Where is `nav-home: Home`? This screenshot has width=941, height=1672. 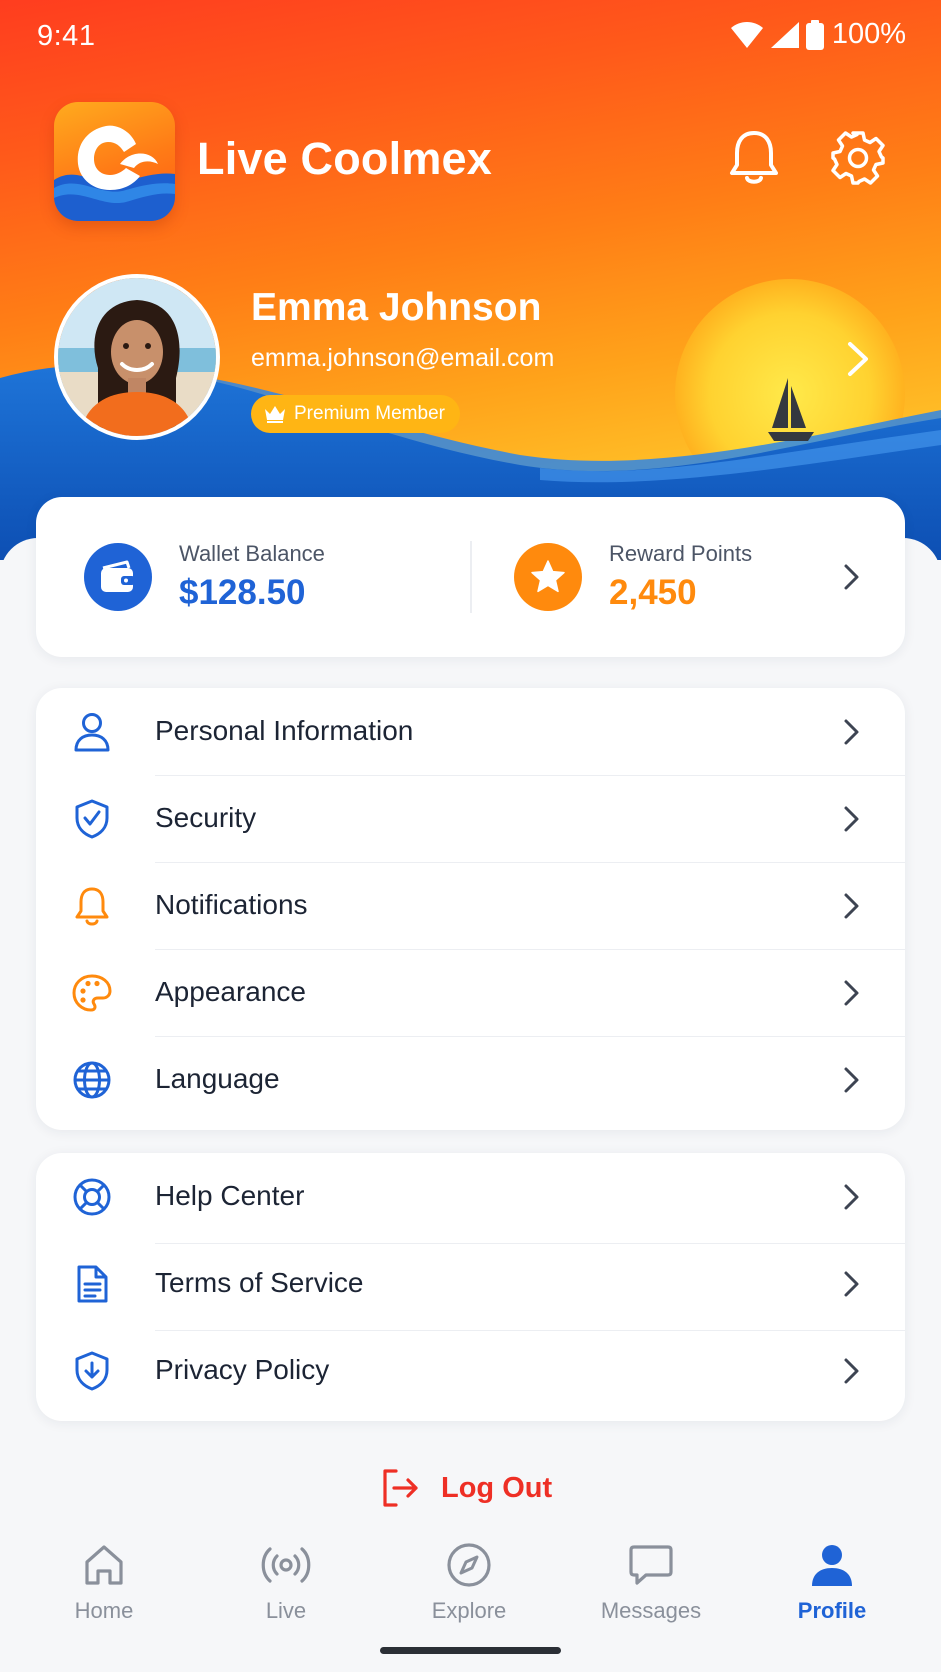
nav-home: Home is located at coordinates (104, 1588).